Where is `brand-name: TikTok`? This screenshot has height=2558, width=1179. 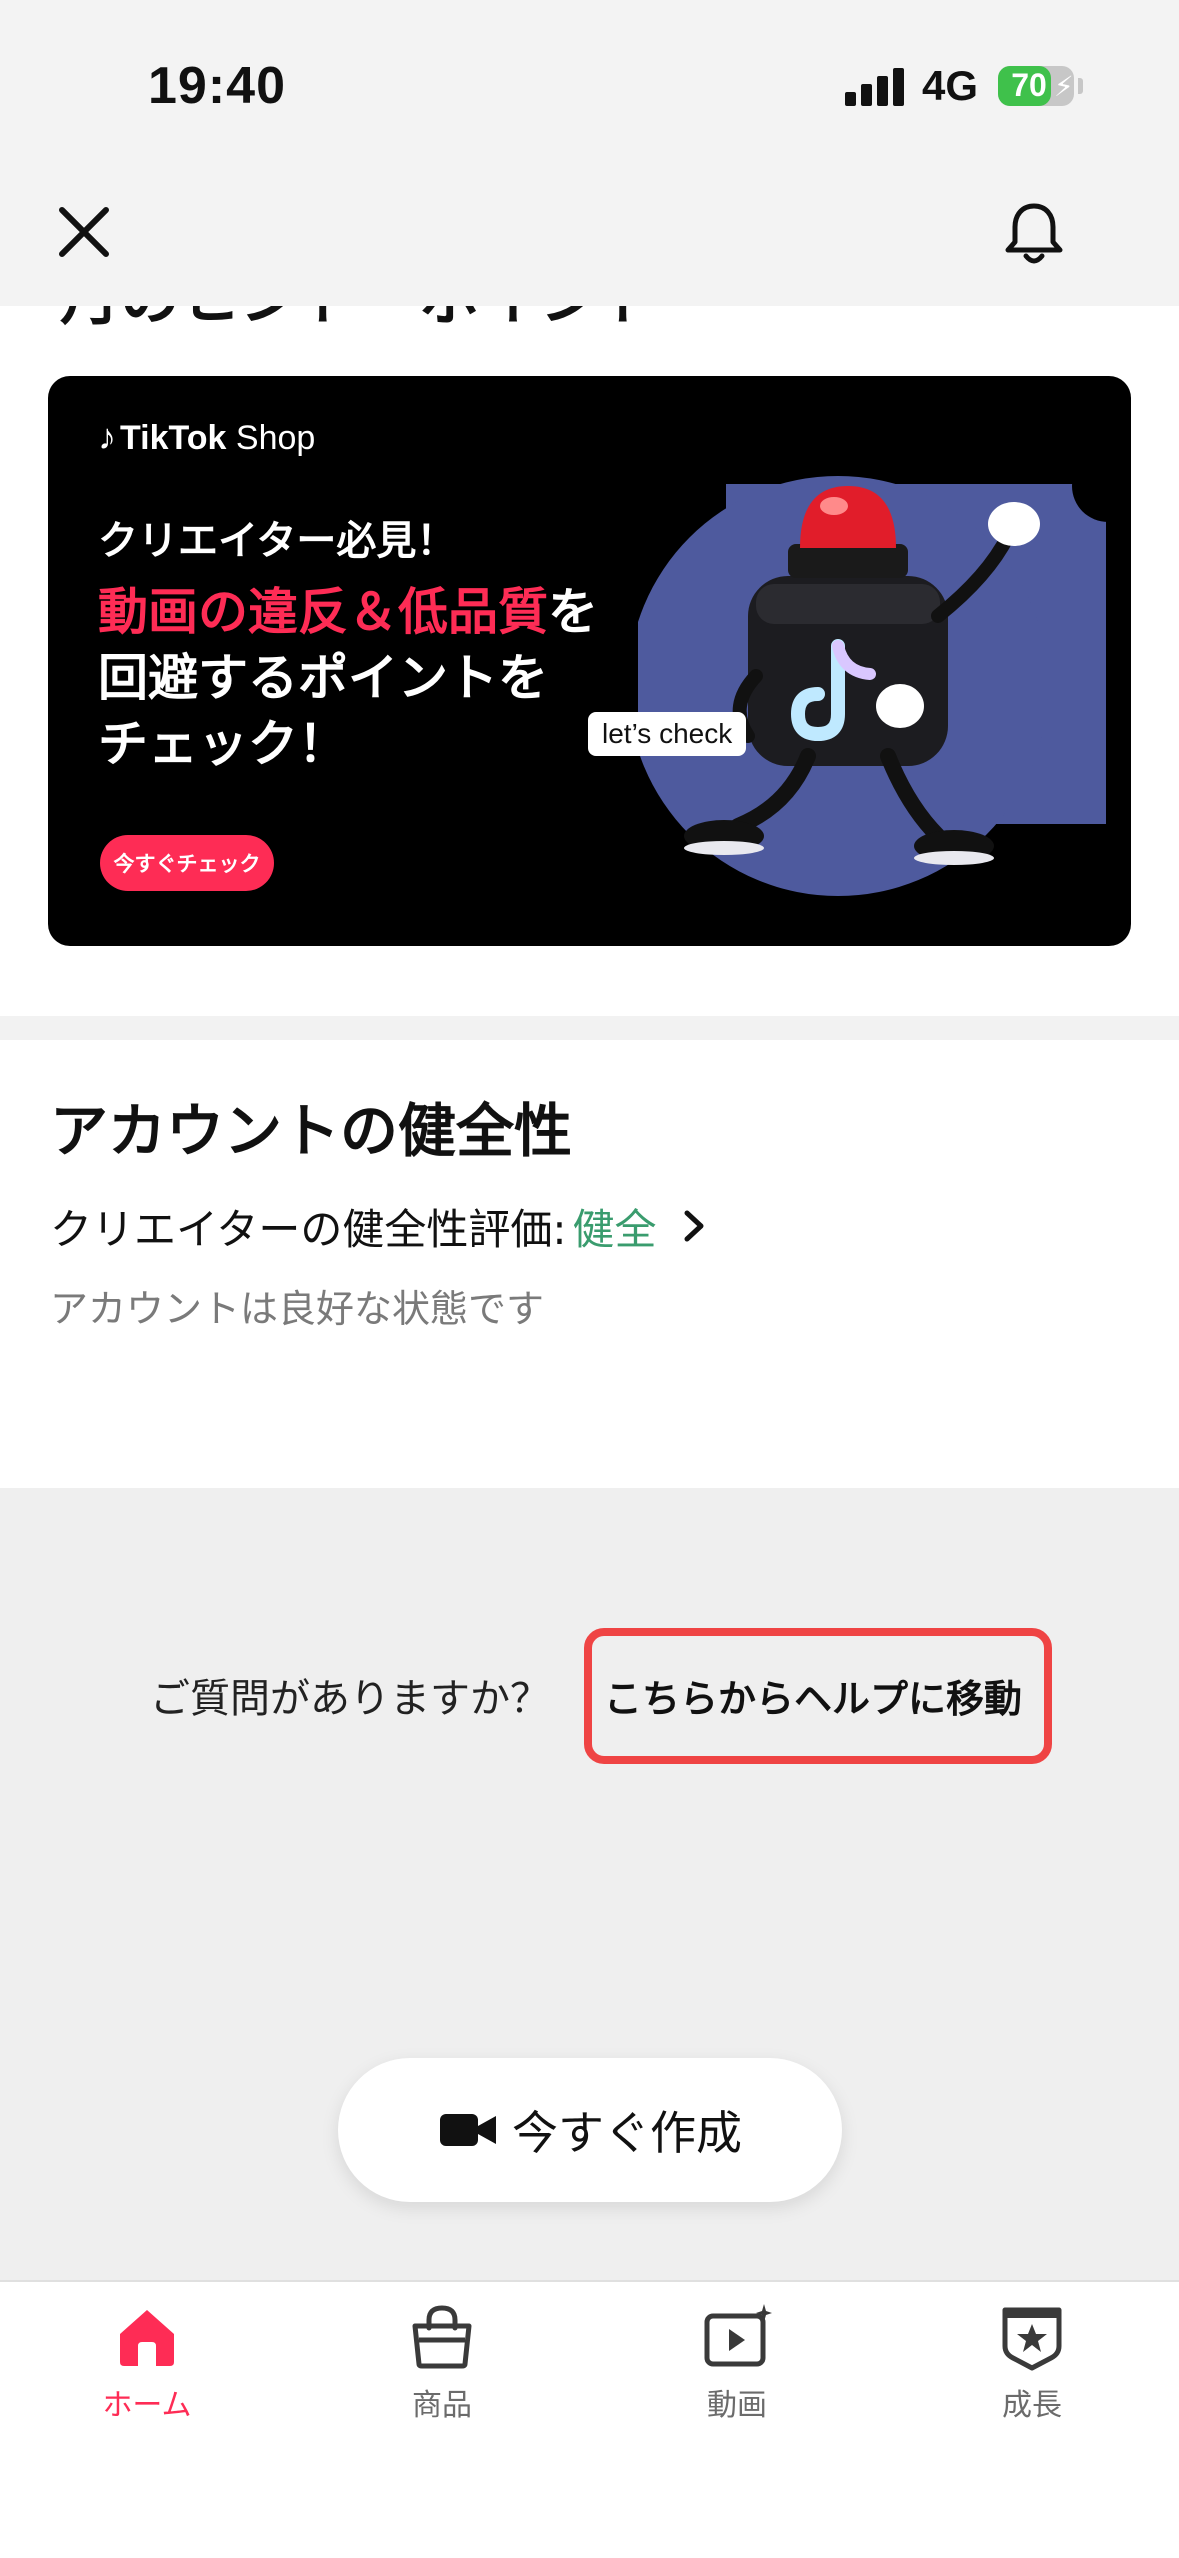
brand-name: TikTok is located at coordinates (173, 438).